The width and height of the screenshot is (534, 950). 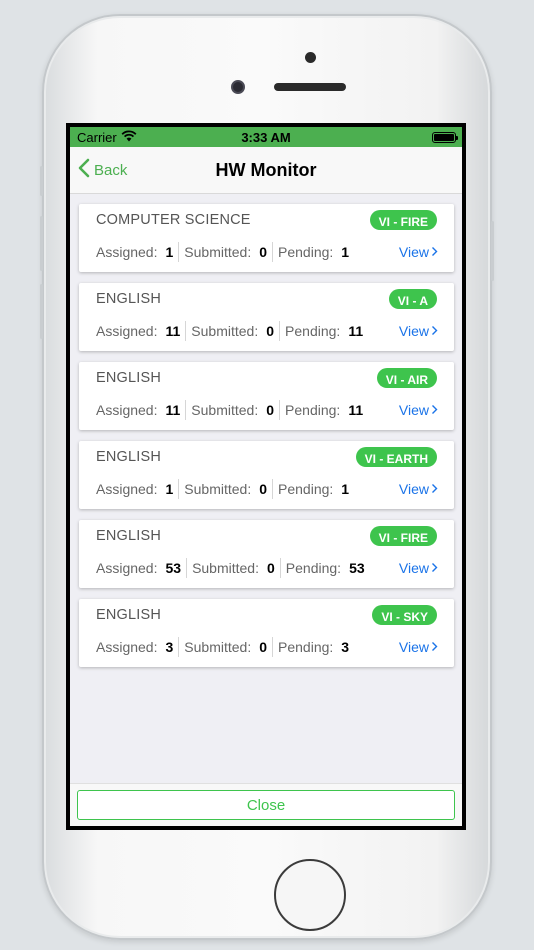 What do you see at coordinates (404, 615) in the screenshot?
I see `section-badge: VI - SKY` at bounding box center [404, 615].